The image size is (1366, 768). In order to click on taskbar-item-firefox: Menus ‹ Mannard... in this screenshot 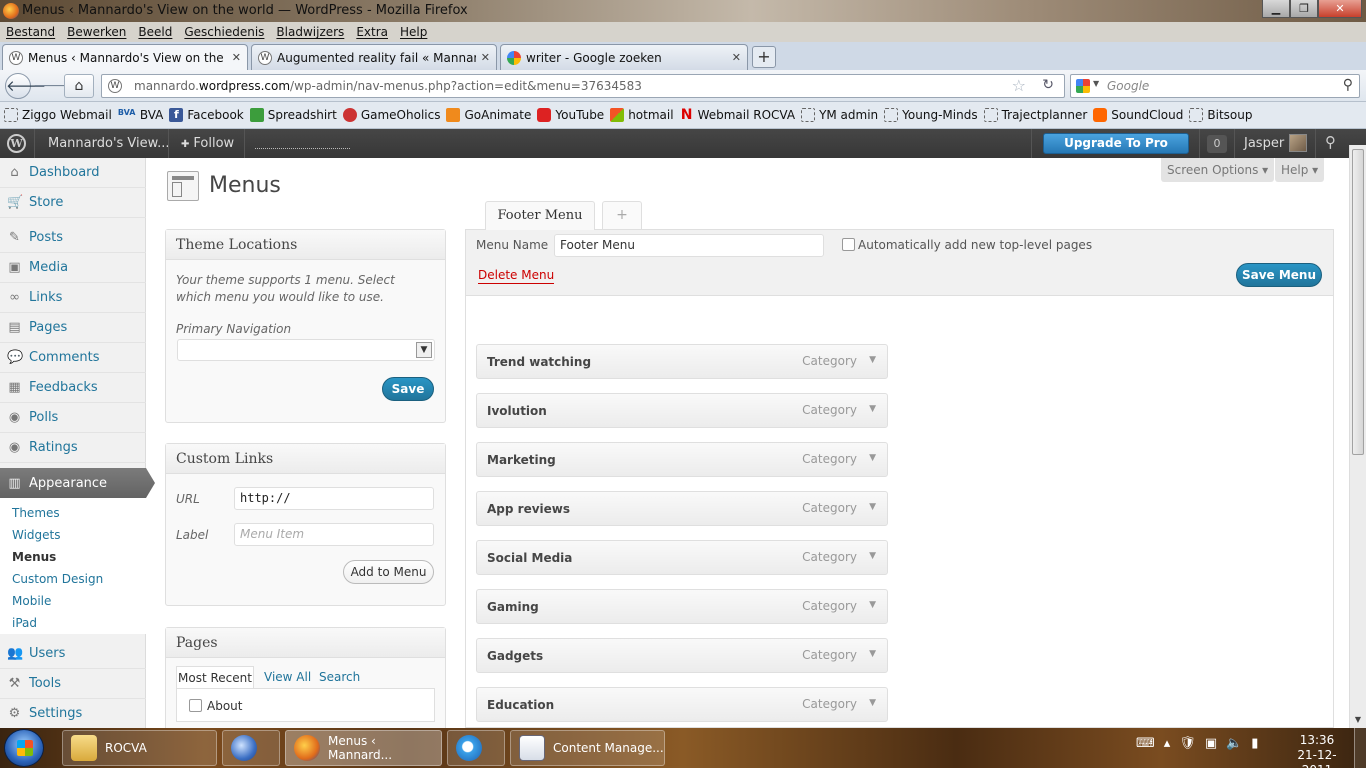, I will do `click(363, 748)`.